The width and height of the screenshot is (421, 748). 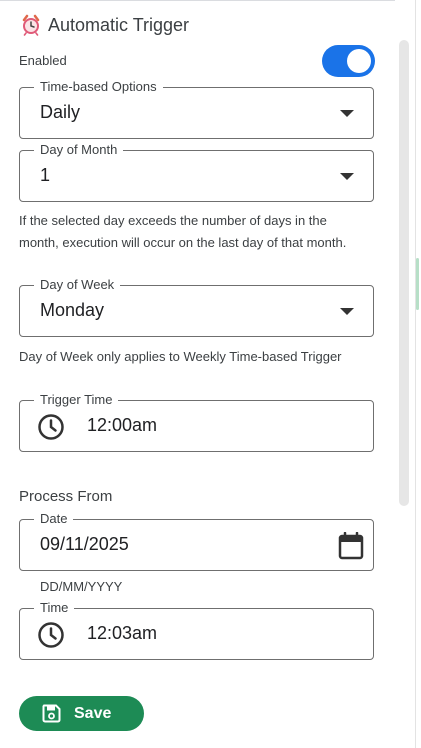 What do you see at coordinates (98, 87) in the screenshot?
I see `time-based-options-label: Time-based Options` at bounding box center [98, 87].